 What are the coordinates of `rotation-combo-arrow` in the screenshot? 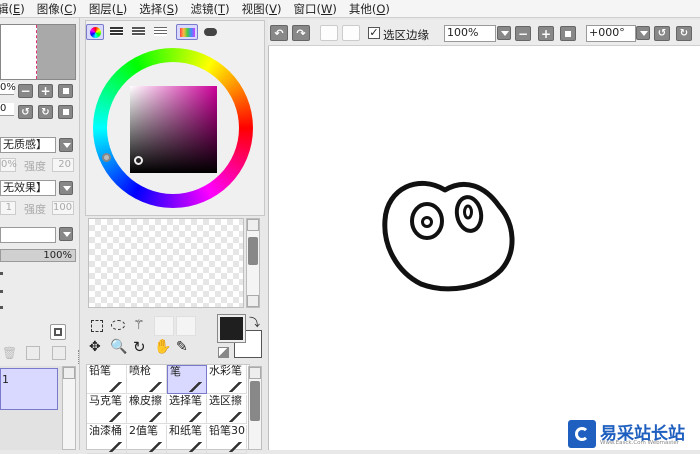 It's located at (643, 33).